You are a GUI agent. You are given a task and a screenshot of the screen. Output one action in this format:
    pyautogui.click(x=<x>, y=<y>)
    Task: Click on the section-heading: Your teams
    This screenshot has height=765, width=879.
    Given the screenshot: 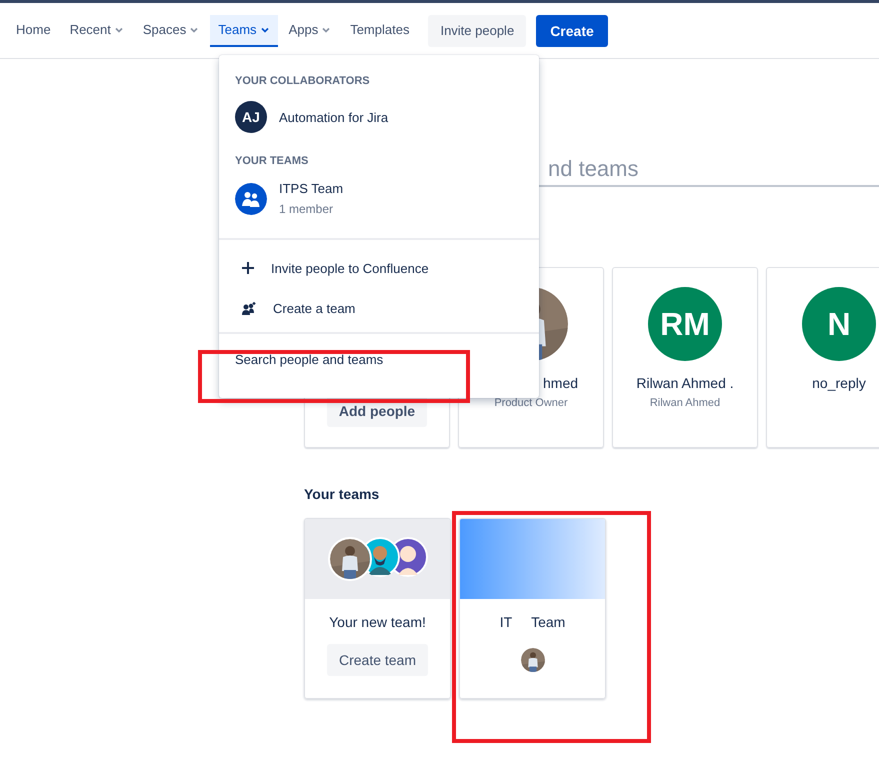 What is the action you would take?
    pyautogui.click(x=342, y=494)
    